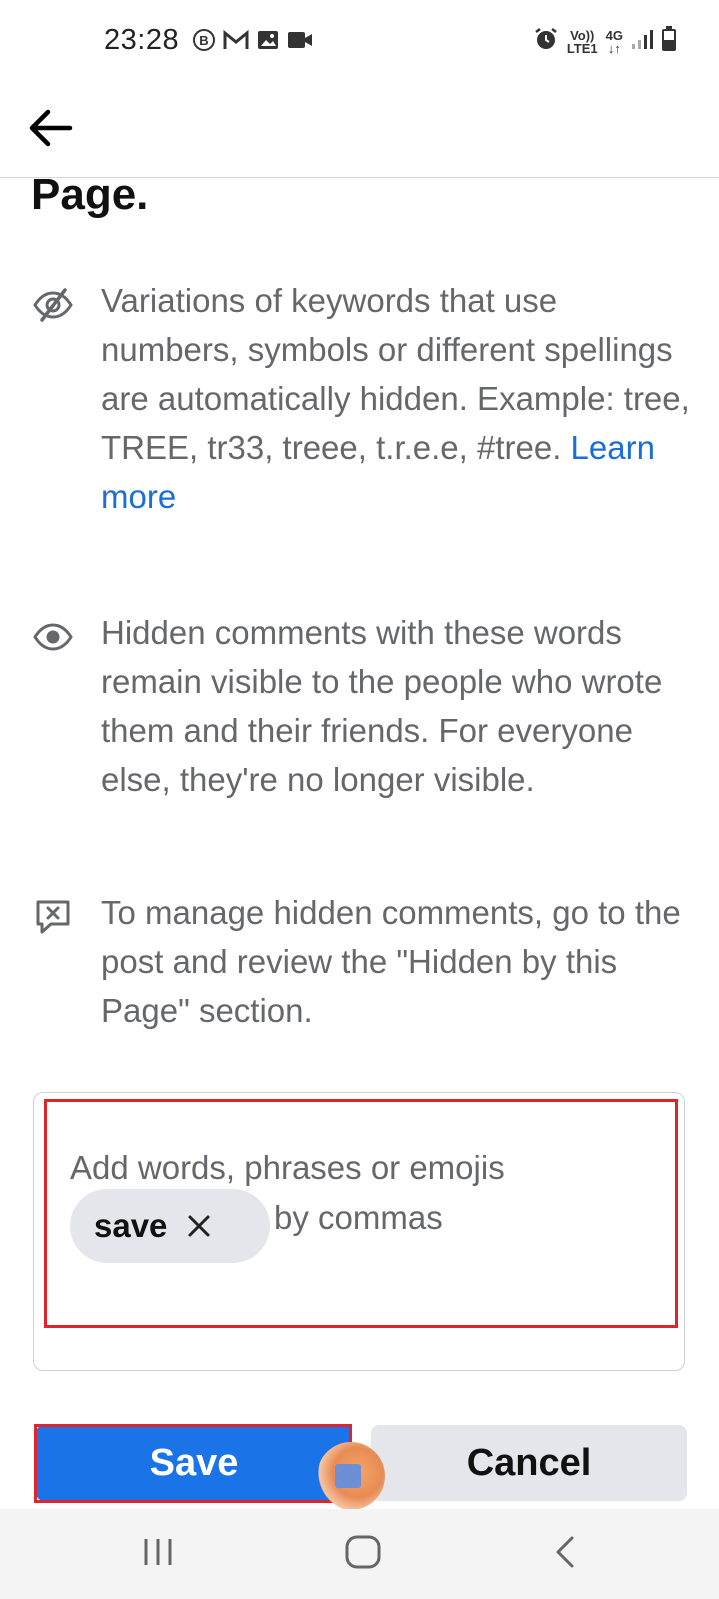 The height and width of the screenshot is (1599, 719). What do you see at coordinates (268, 42) in the screenshot?
I see `gallery-icon` at bounding box center [268, 42].